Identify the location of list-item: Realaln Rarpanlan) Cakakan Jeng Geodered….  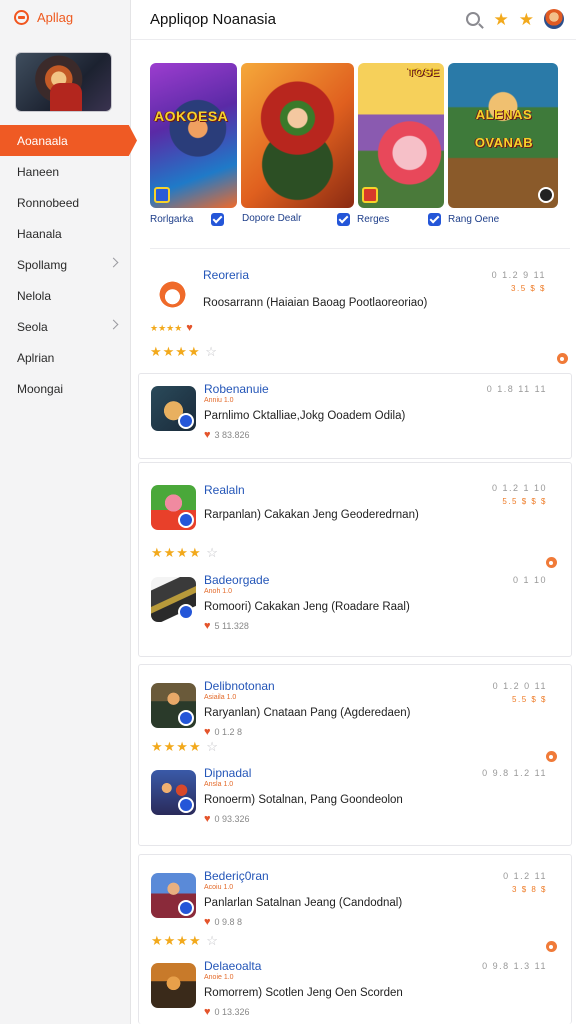
(356, 521).